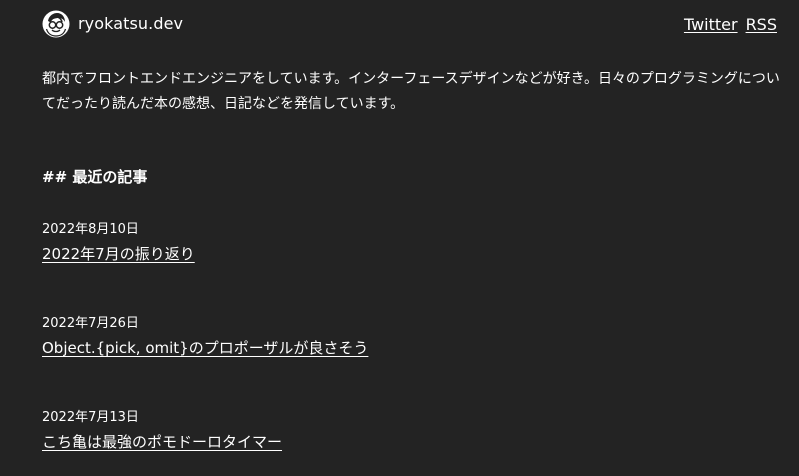  What do you see at coordinates (409, 24) in the screenshot?
I see `site-header: ryokatsu.dev Twitter RSS` at bounding box center [409, 24].